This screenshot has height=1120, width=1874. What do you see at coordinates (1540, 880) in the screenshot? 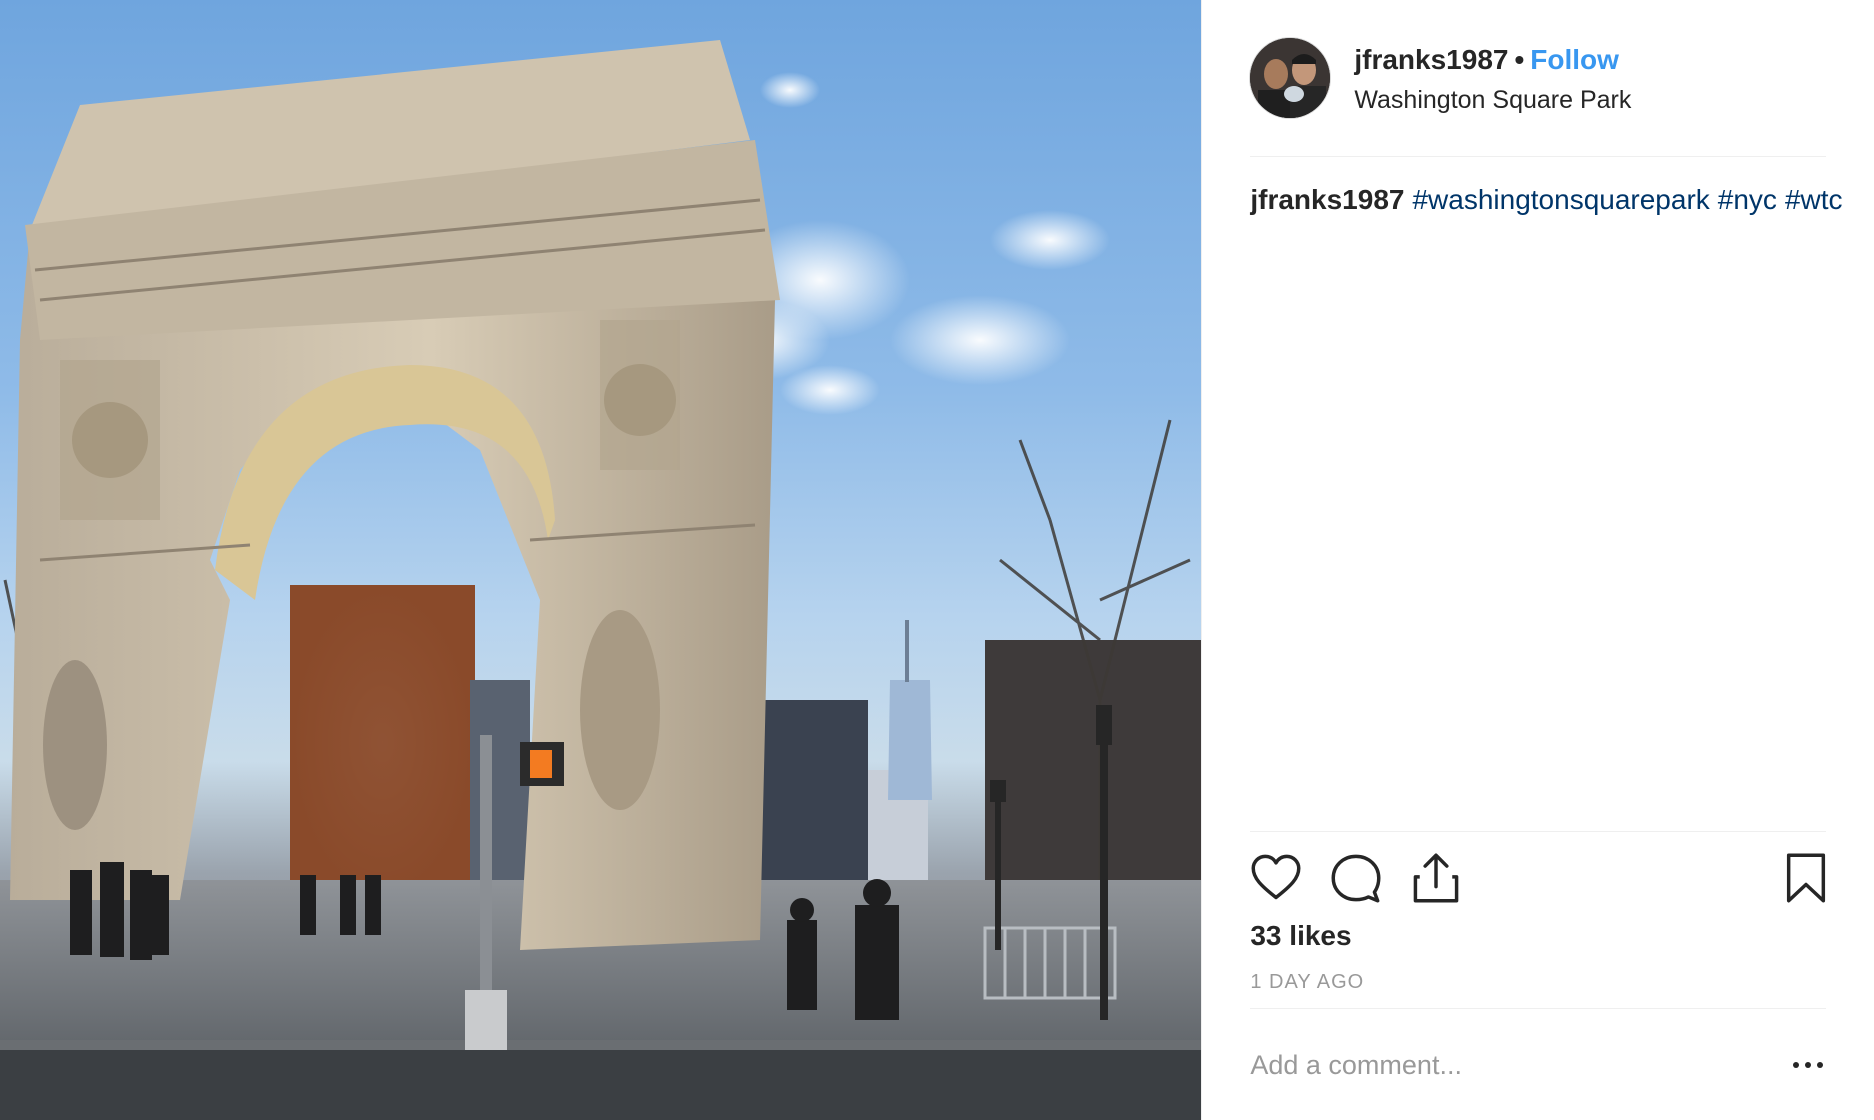
I see `action-bar` at bounding box center [1540, 880].